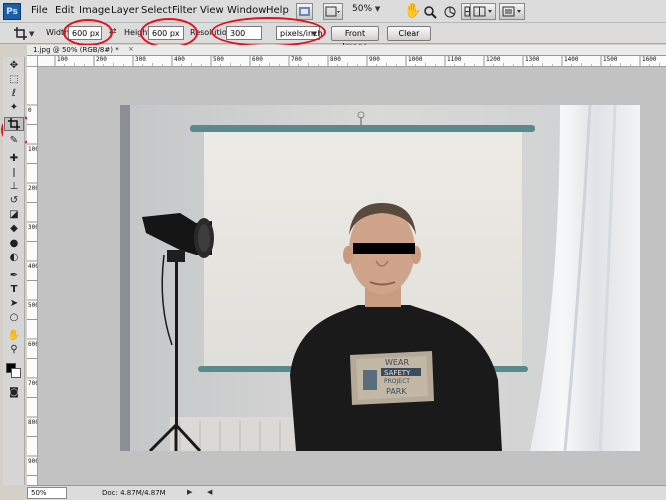 The height and width of the screenshot is (500, 666). I want to click on zoom-level-dropdown: 50% ▼, so click(366, 9).